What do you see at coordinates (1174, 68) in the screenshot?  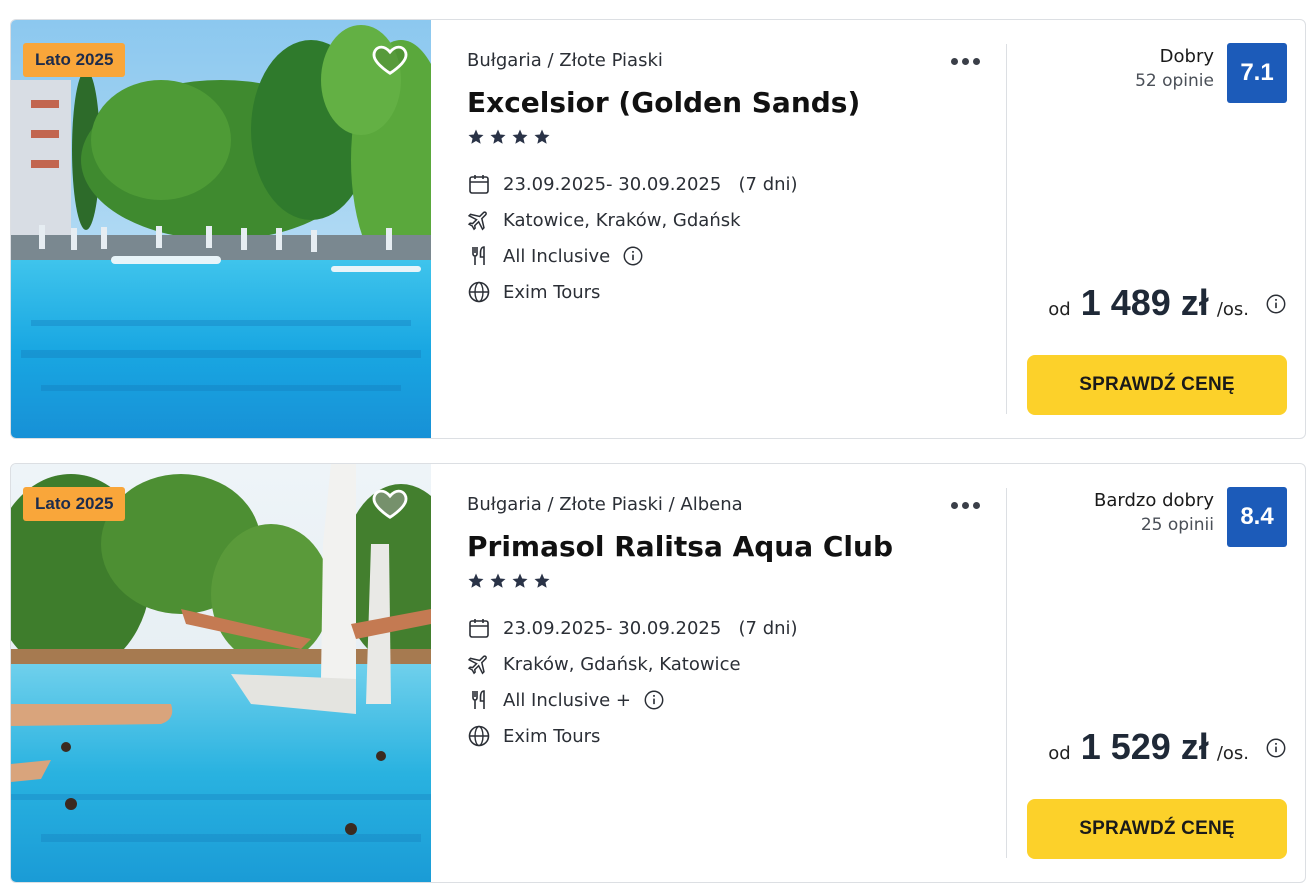 I see `rating-summary: Dobry 52 opinie` at bounding box center [1174, 68].